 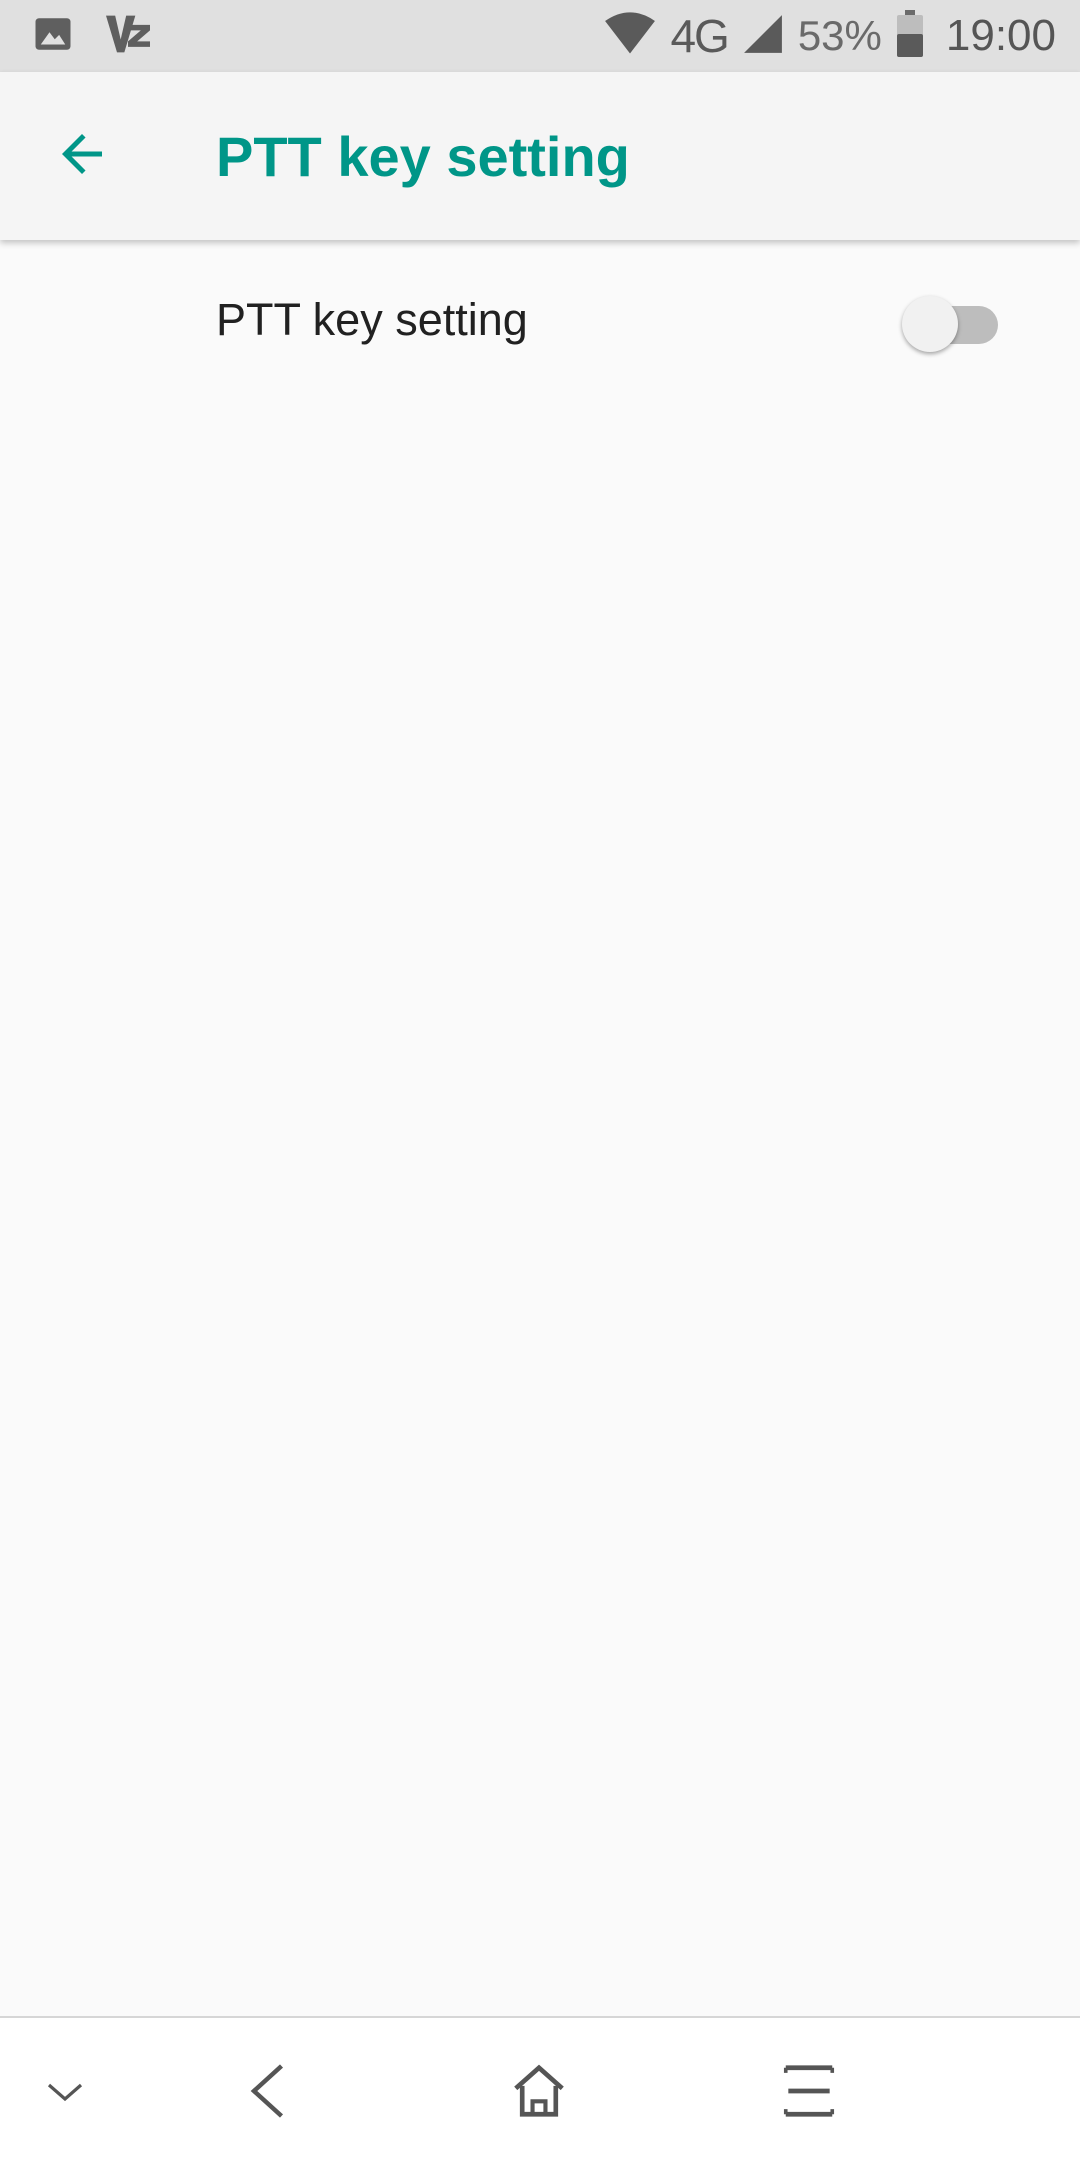 I want to click on app-bar: PTT key setting, so click(x=540, y=156).